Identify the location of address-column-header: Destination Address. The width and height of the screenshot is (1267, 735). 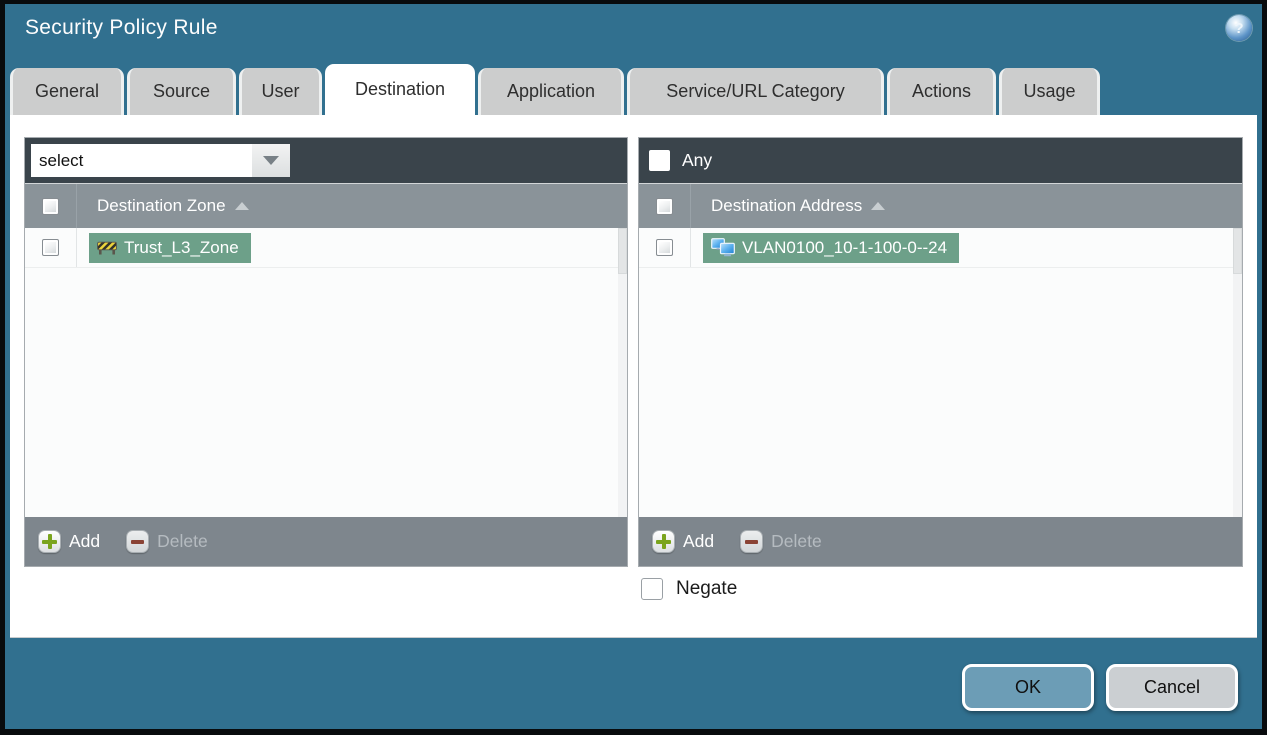
(798, 206).